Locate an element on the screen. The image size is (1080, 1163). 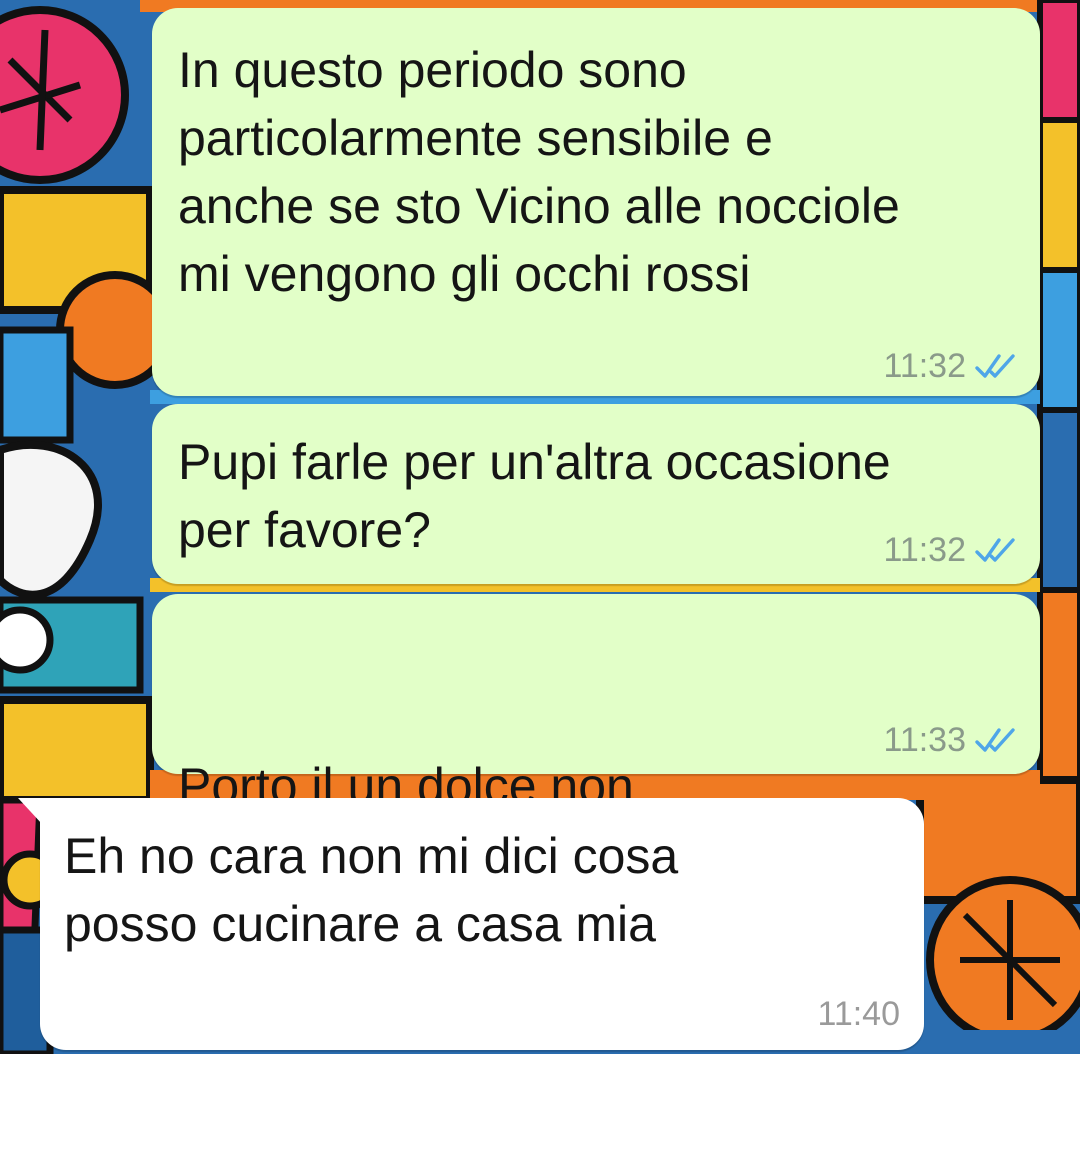
message-meta: 11:40 is located at coordinates (858, 1014).